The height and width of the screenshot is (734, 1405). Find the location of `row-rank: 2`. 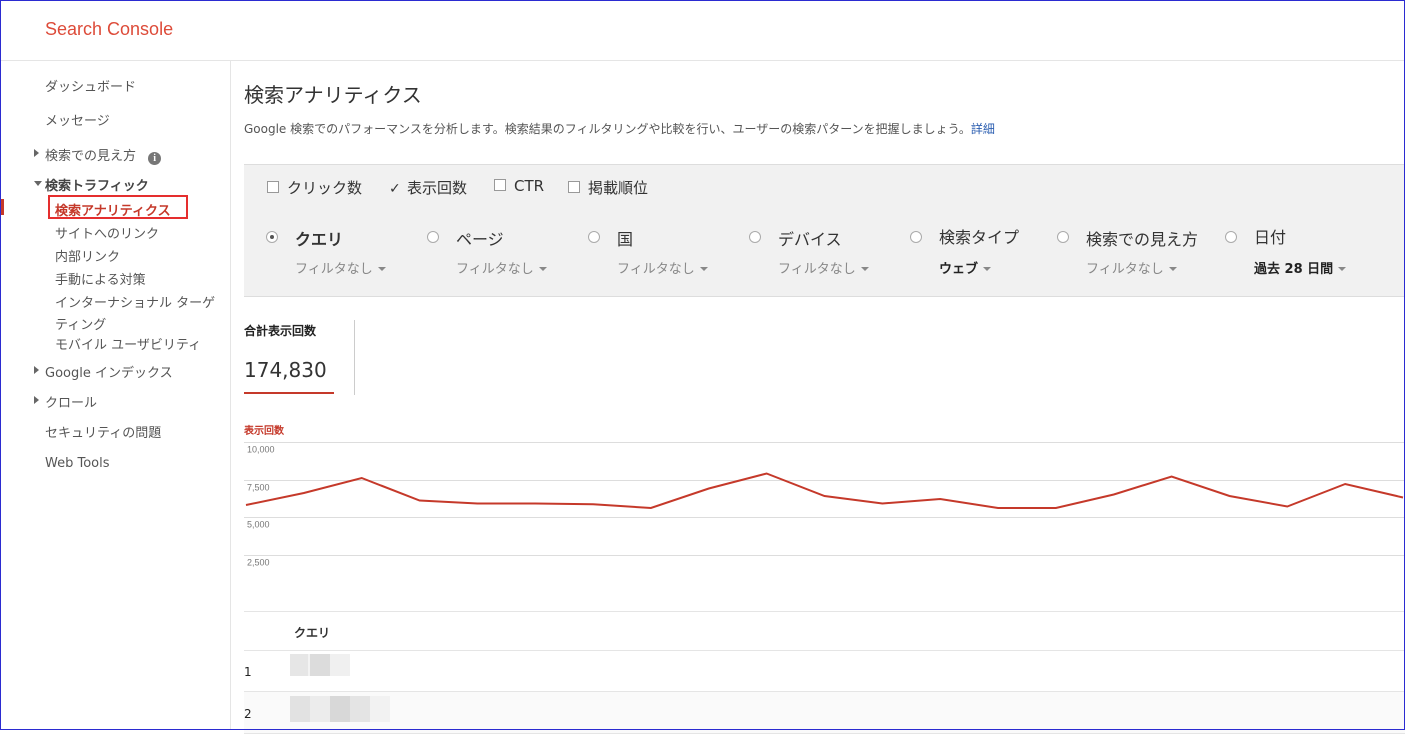

row-rank: 2 is located at coordinates (248, 714).